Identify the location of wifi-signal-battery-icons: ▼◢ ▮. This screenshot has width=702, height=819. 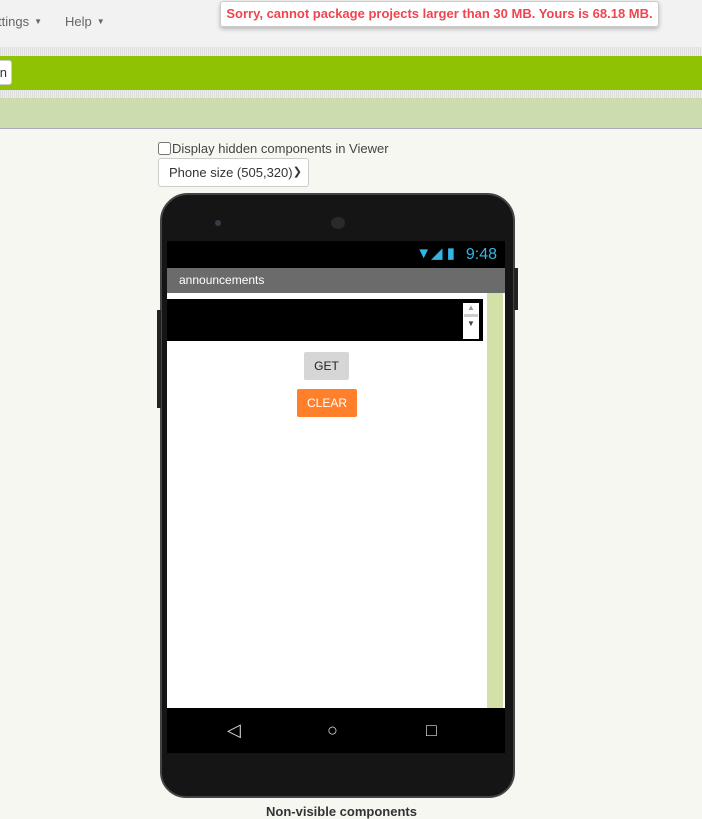
(435, 253).